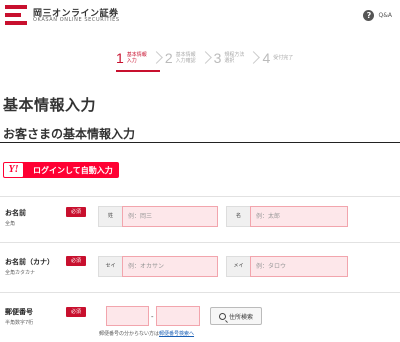 Image resolution: width=400 pixels, height=342 pixels. I want to click on step-label: 基本情報 入力確認, so click(185, 58).